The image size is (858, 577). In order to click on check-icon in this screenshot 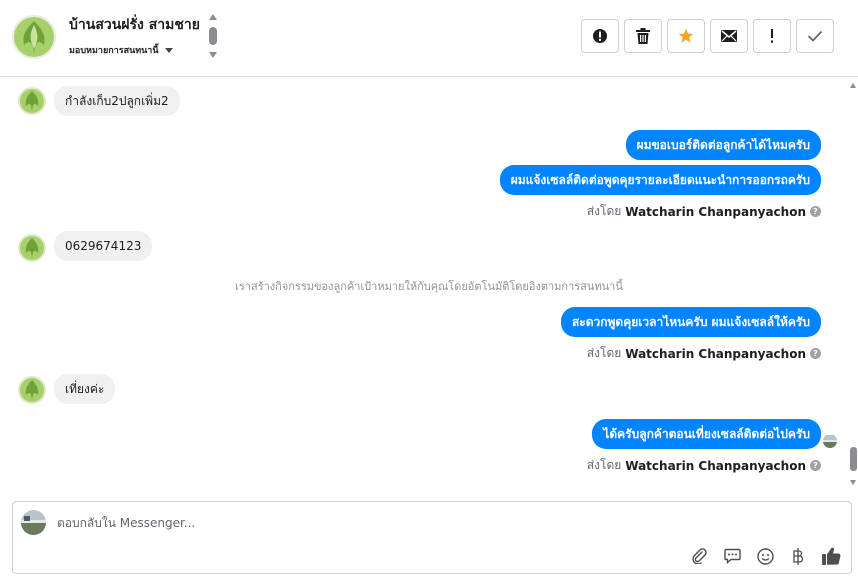, I will do `click(815, 36)`.